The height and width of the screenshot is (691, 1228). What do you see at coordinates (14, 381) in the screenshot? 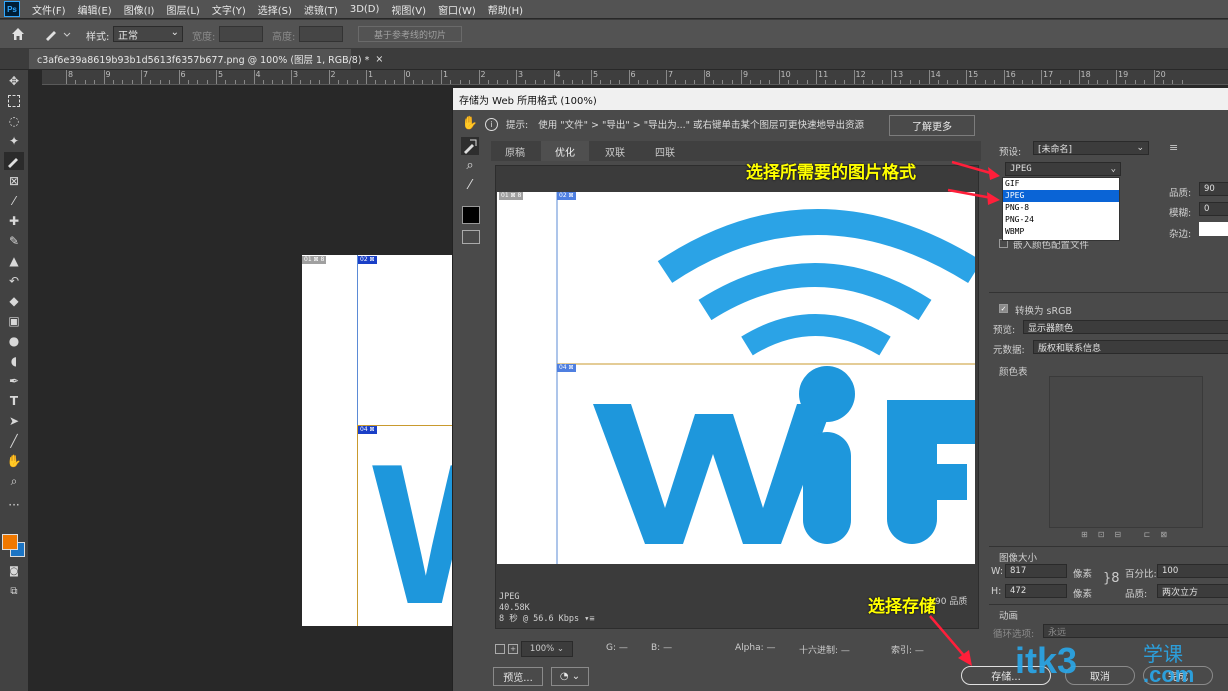
I see `pen-tool-icon: ✒` at bounding box center [14, 381].